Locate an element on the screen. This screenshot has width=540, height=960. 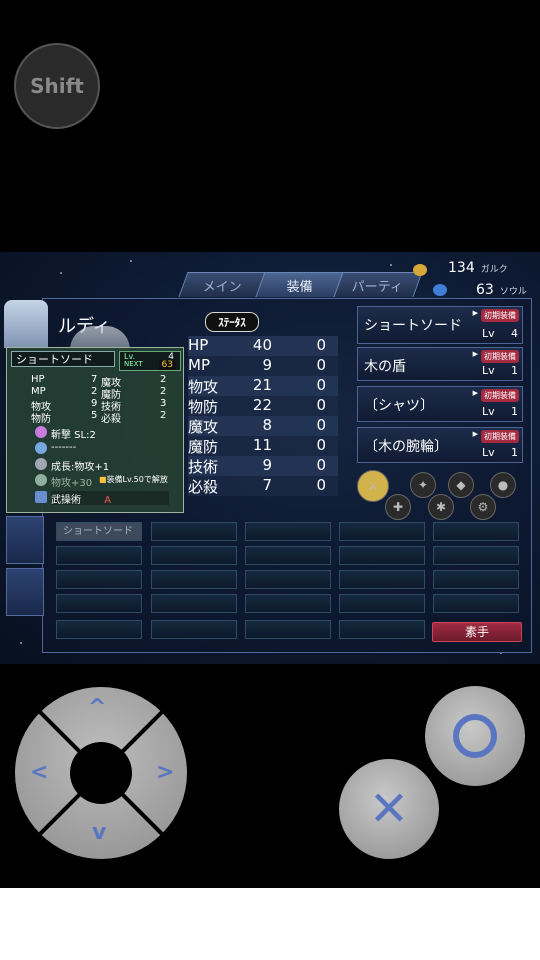
dpad-up-icon: ^ is located at coordinates (97, 707).